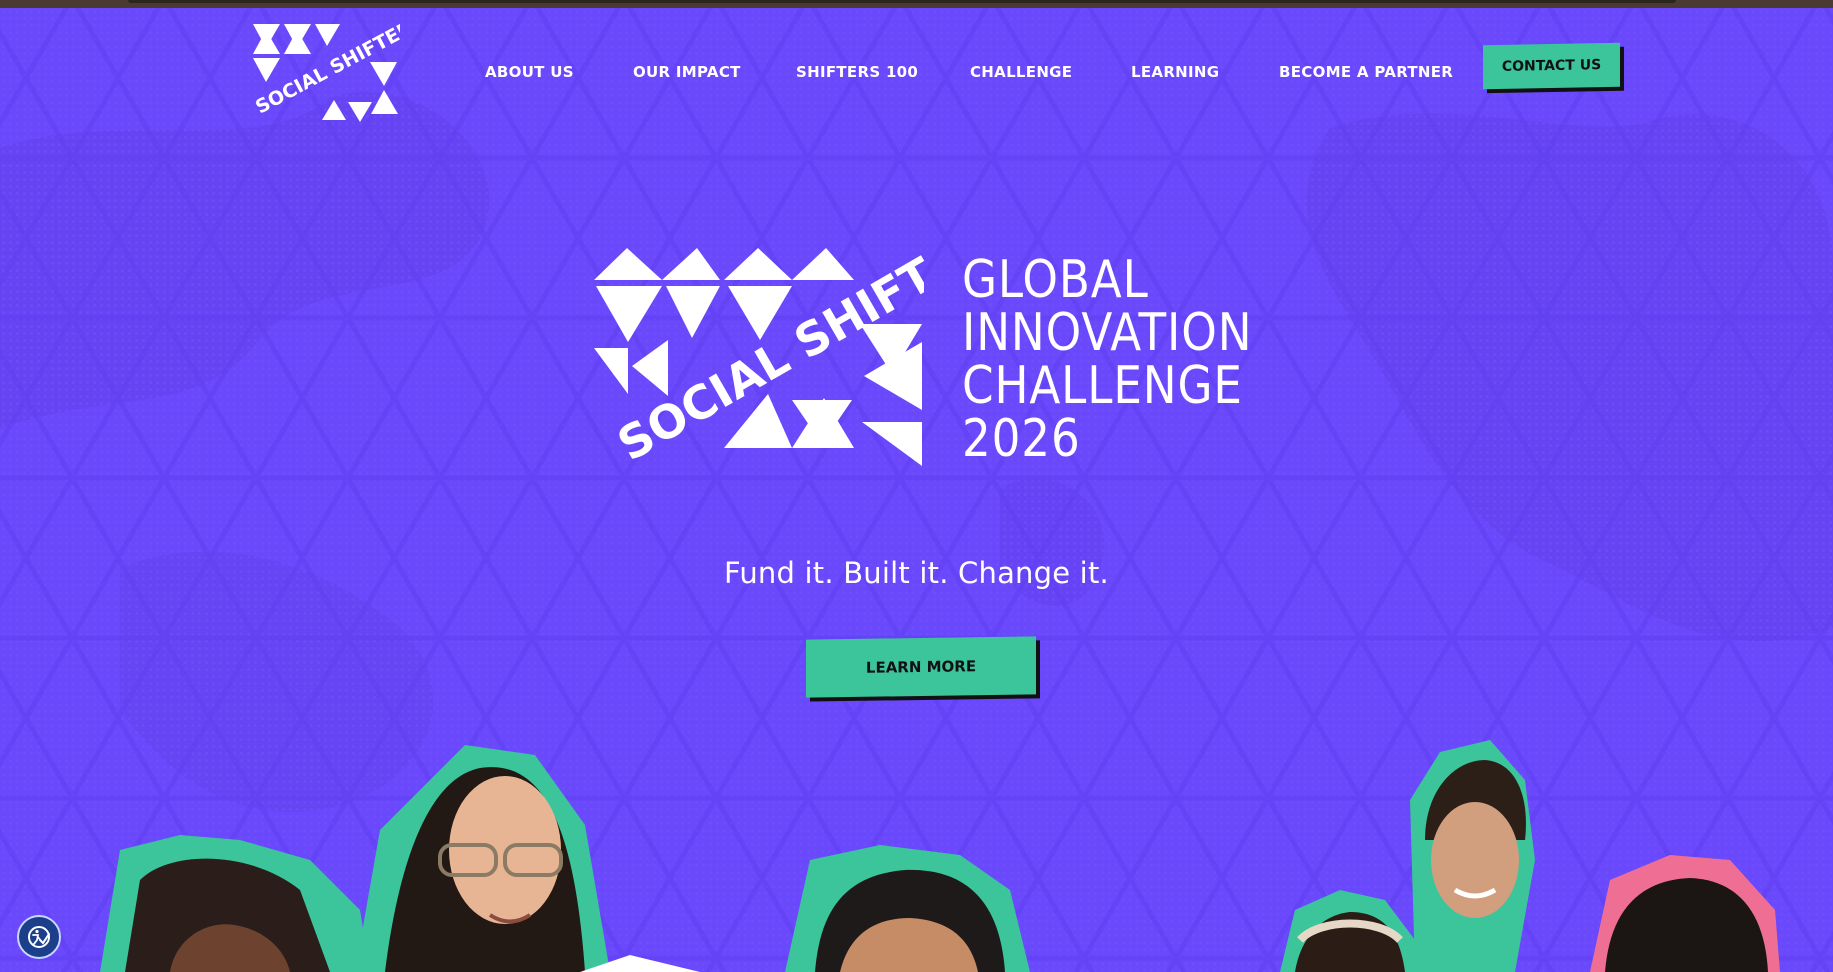  I want to click on learn-more-button: LEARN MORE, so click(921, 667).